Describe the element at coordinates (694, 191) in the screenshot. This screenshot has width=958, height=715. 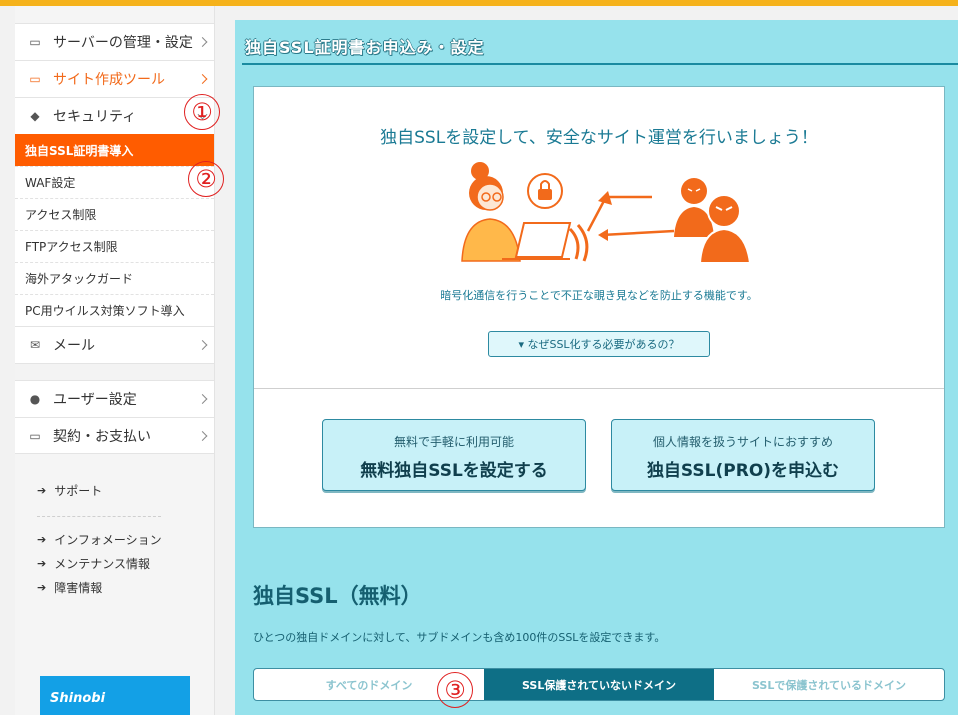
I see `hacker-head` at that location.